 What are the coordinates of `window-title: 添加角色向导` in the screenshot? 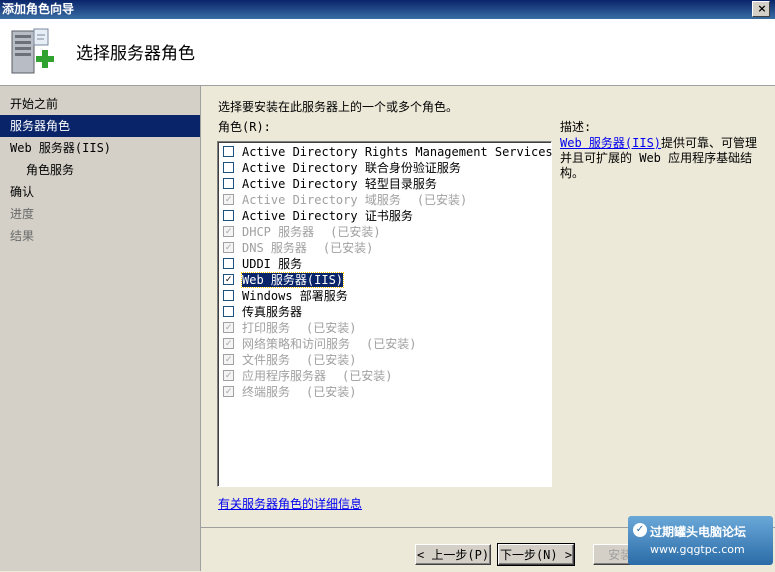 It's located at (38, 9).